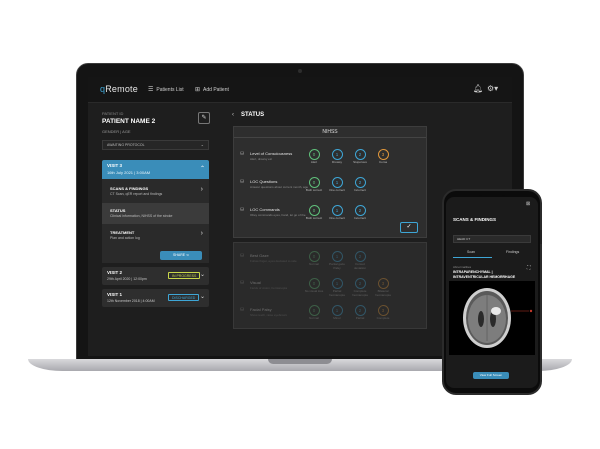  I want to click on score-option-1c-2: 2 Incorrect, so click(360, 213).